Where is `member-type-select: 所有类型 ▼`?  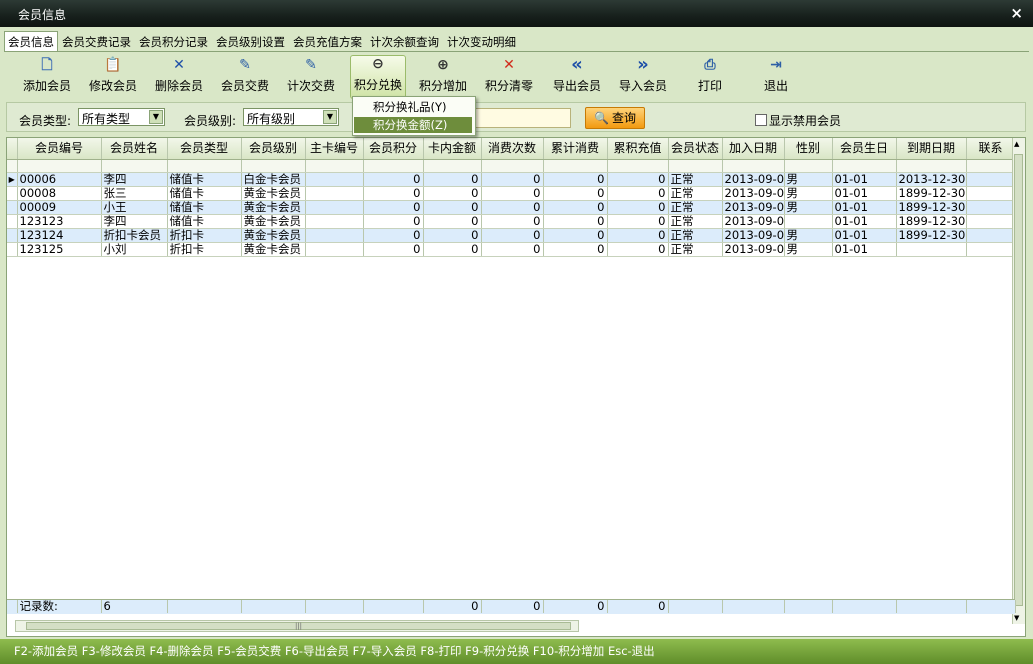
member-type-select: 所有类型 ▼ is located at coordinates (121, 117).